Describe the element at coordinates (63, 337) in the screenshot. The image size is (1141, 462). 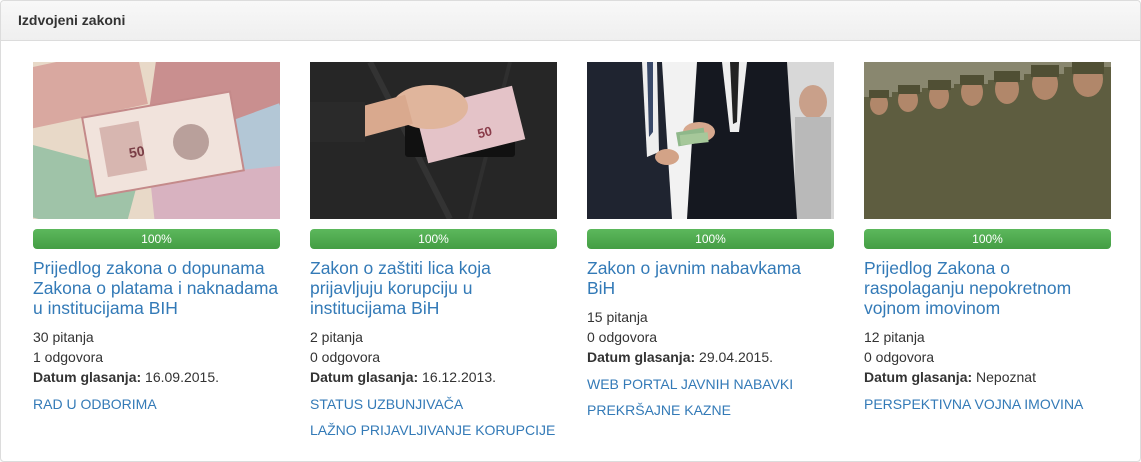
I see `questions-count: 30 pitanja` at that location.